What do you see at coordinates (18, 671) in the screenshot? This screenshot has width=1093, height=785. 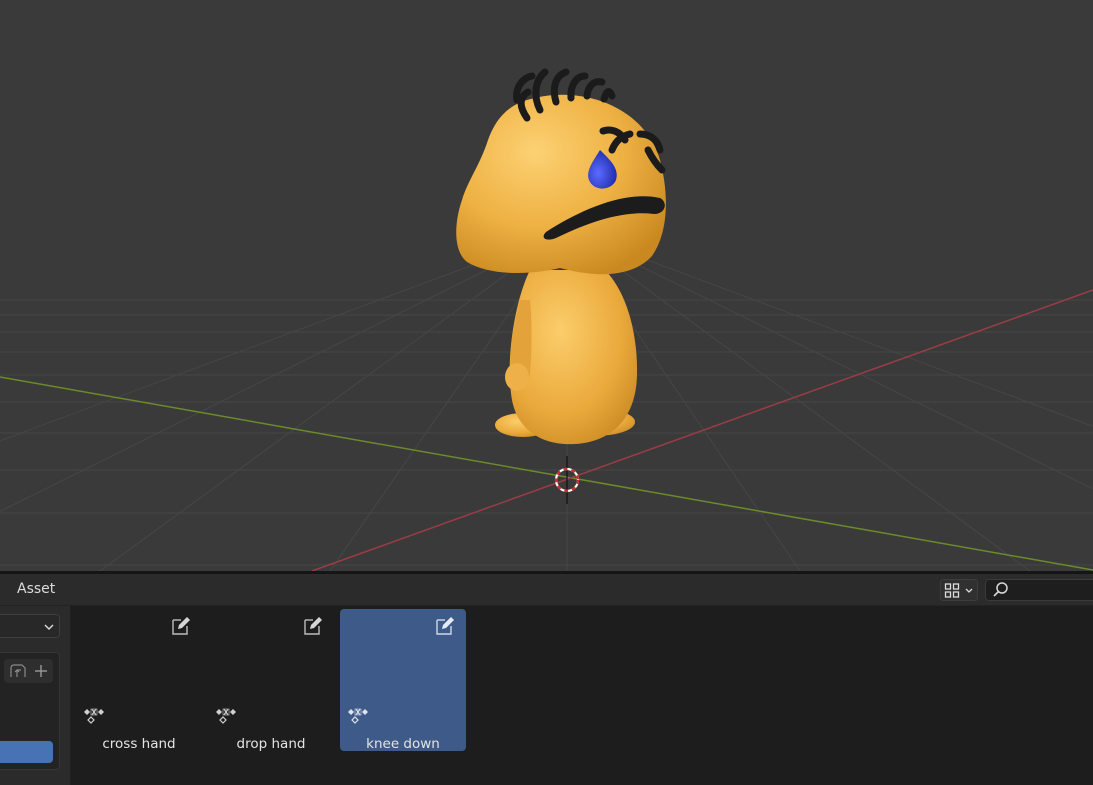 I see `new-catalog-icon` at bounding box center [18, 671].